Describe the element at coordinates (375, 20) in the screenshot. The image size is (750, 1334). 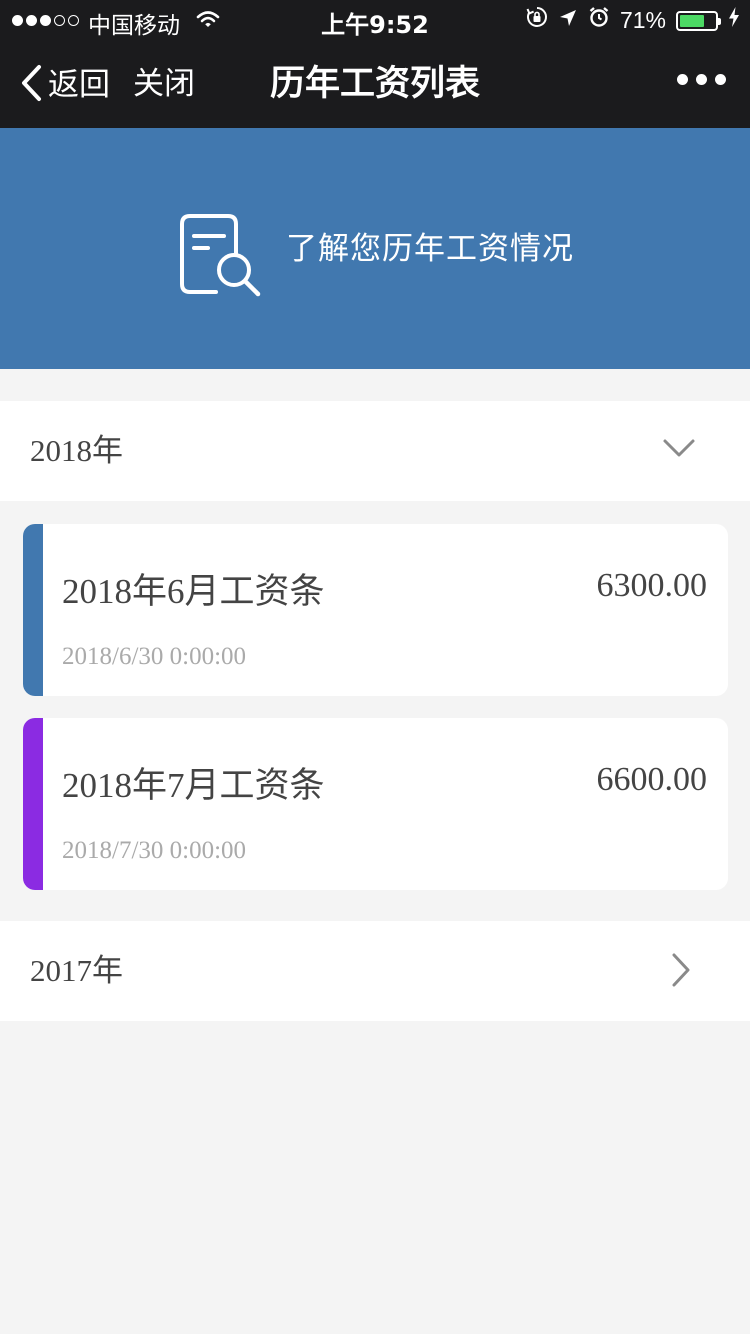
I see `status-bar: 中国移动 上午9:52 71%` at that location.